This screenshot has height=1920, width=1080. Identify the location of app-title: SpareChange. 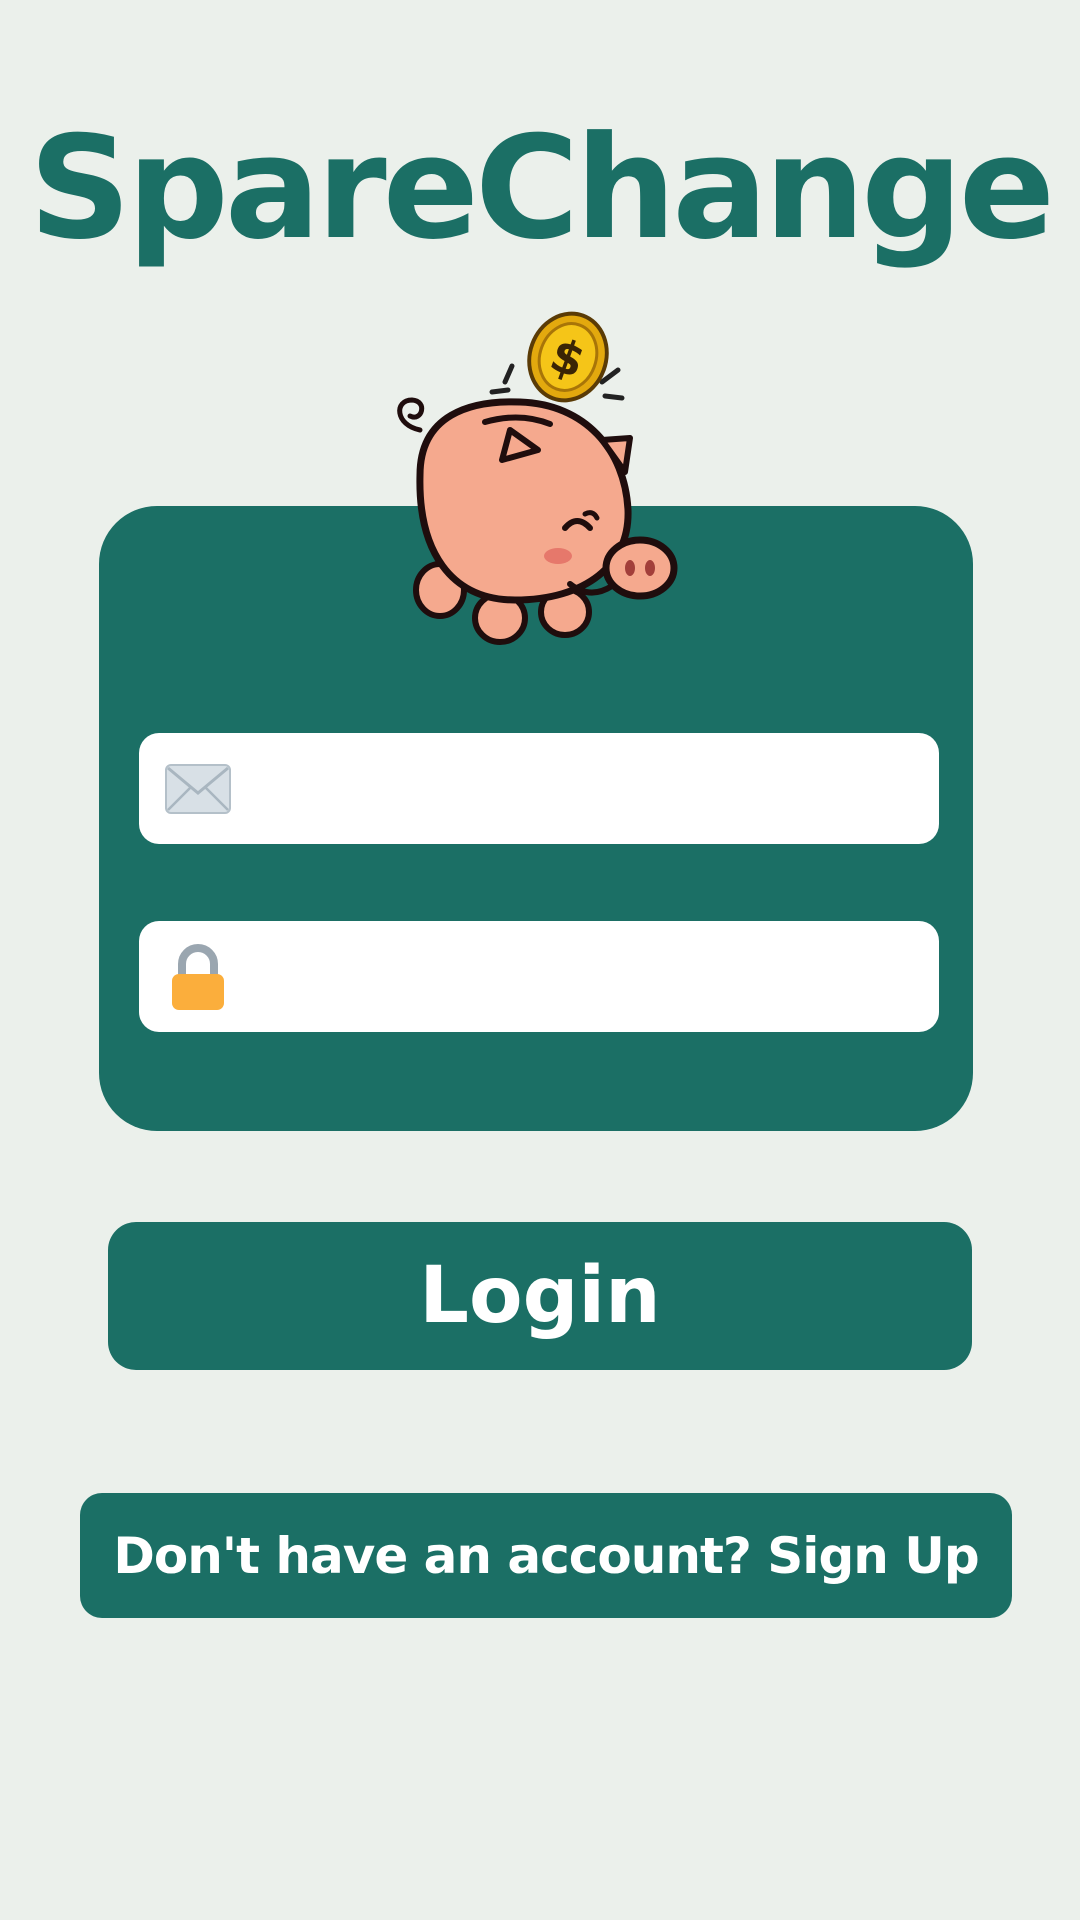
(541, 188).